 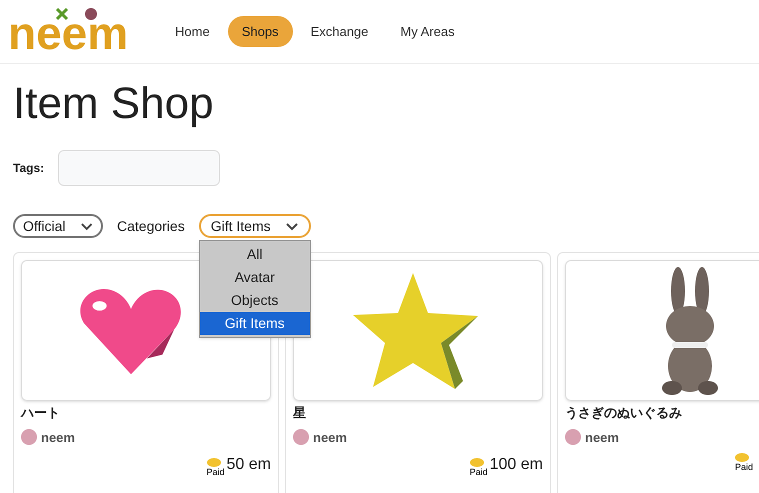 What do you see at coordinates (58, 226) in the screenshot?
I see `source-select: Official` at bounding box center [58, 226].